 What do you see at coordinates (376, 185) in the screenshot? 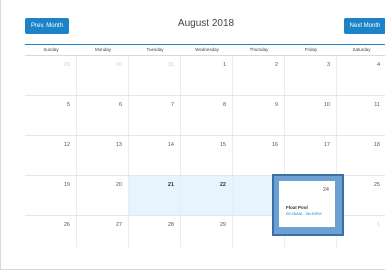
I see `day-number: 25` at bounding box center [376, 185].